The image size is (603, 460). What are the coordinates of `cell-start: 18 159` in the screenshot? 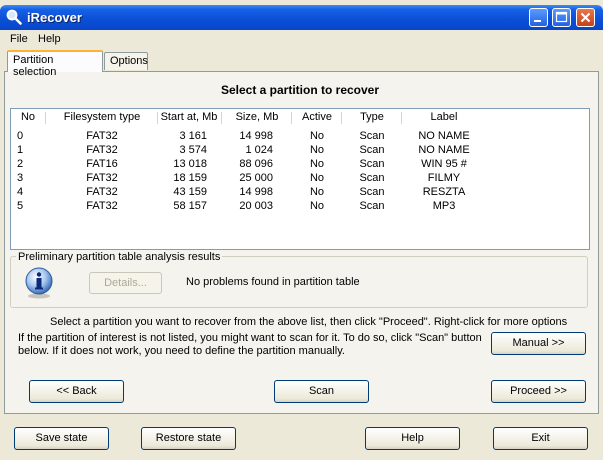 It's located at (190, 178).